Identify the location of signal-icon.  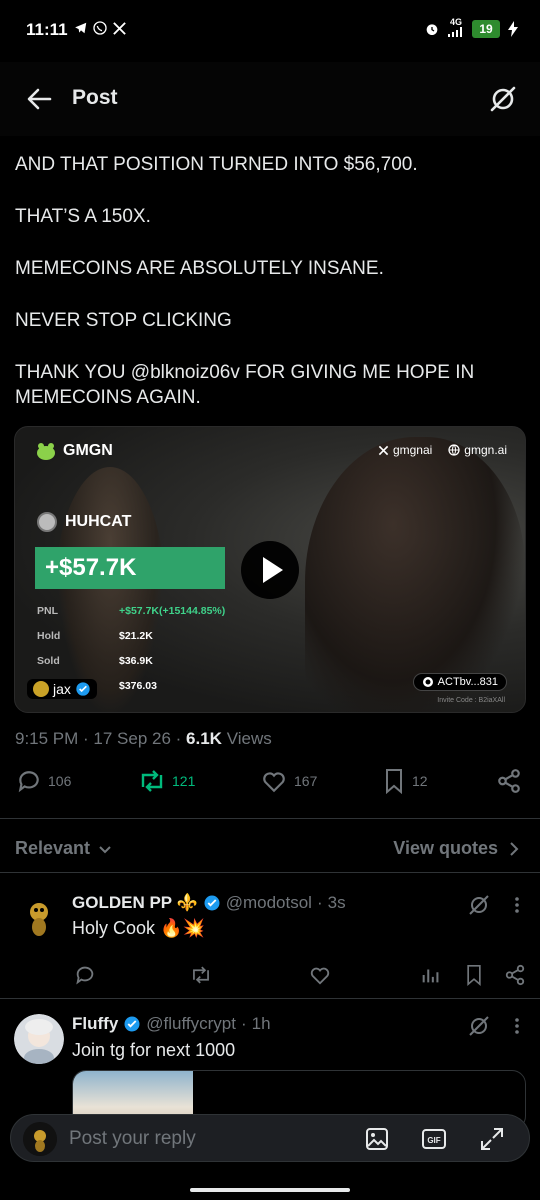
(455, 32).